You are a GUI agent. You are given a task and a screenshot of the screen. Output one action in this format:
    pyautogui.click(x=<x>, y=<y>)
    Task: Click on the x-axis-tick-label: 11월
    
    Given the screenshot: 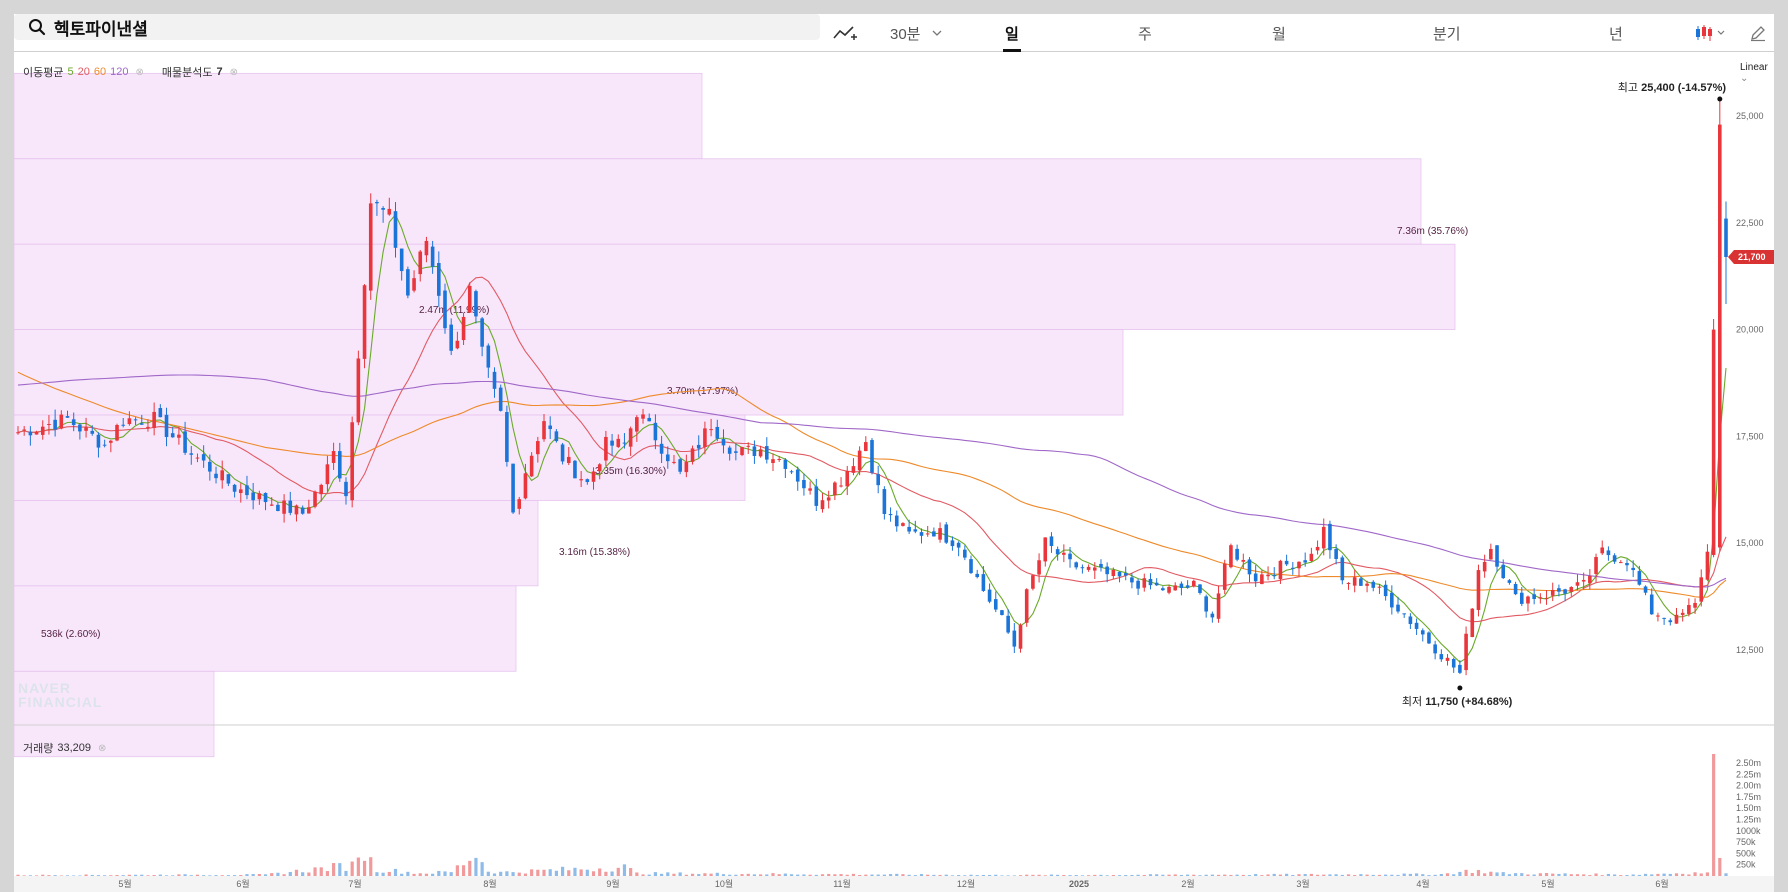 What is the action you would take?
    pyautogui.click(x=842, y=883)
    